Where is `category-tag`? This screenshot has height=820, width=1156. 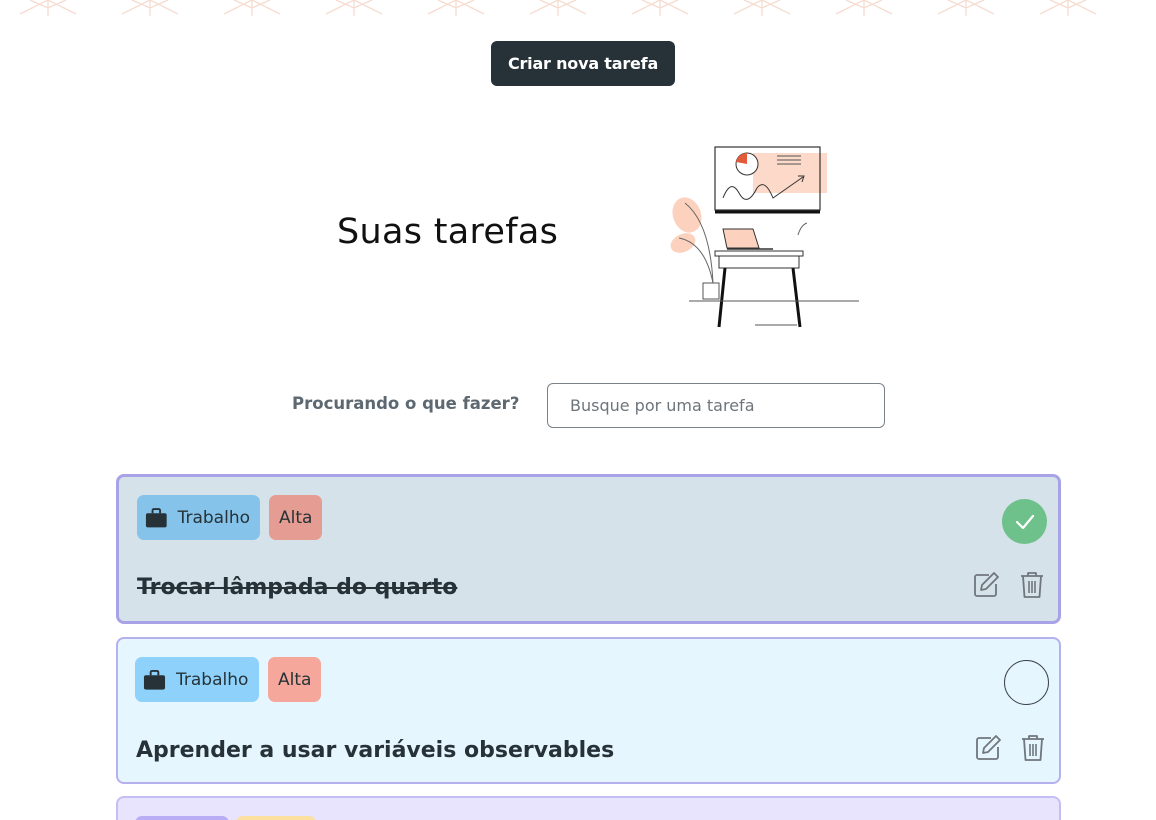 category-tag is located at coordinates (182, 818).